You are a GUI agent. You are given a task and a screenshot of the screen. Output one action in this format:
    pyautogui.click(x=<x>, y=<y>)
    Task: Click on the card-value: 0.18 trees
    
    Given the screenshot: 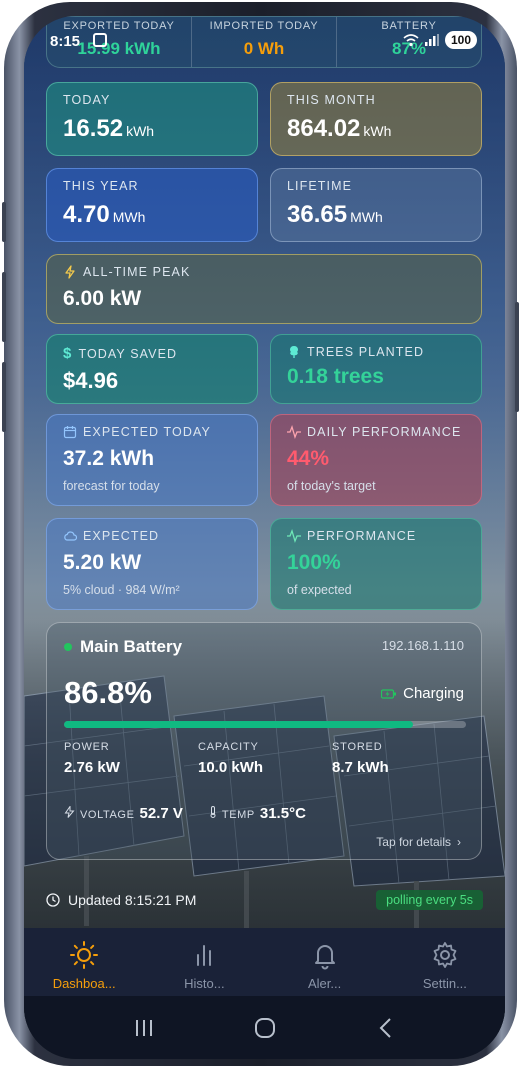 What is the action you would take?
    pyautogui.click(x=335, y=376)
    